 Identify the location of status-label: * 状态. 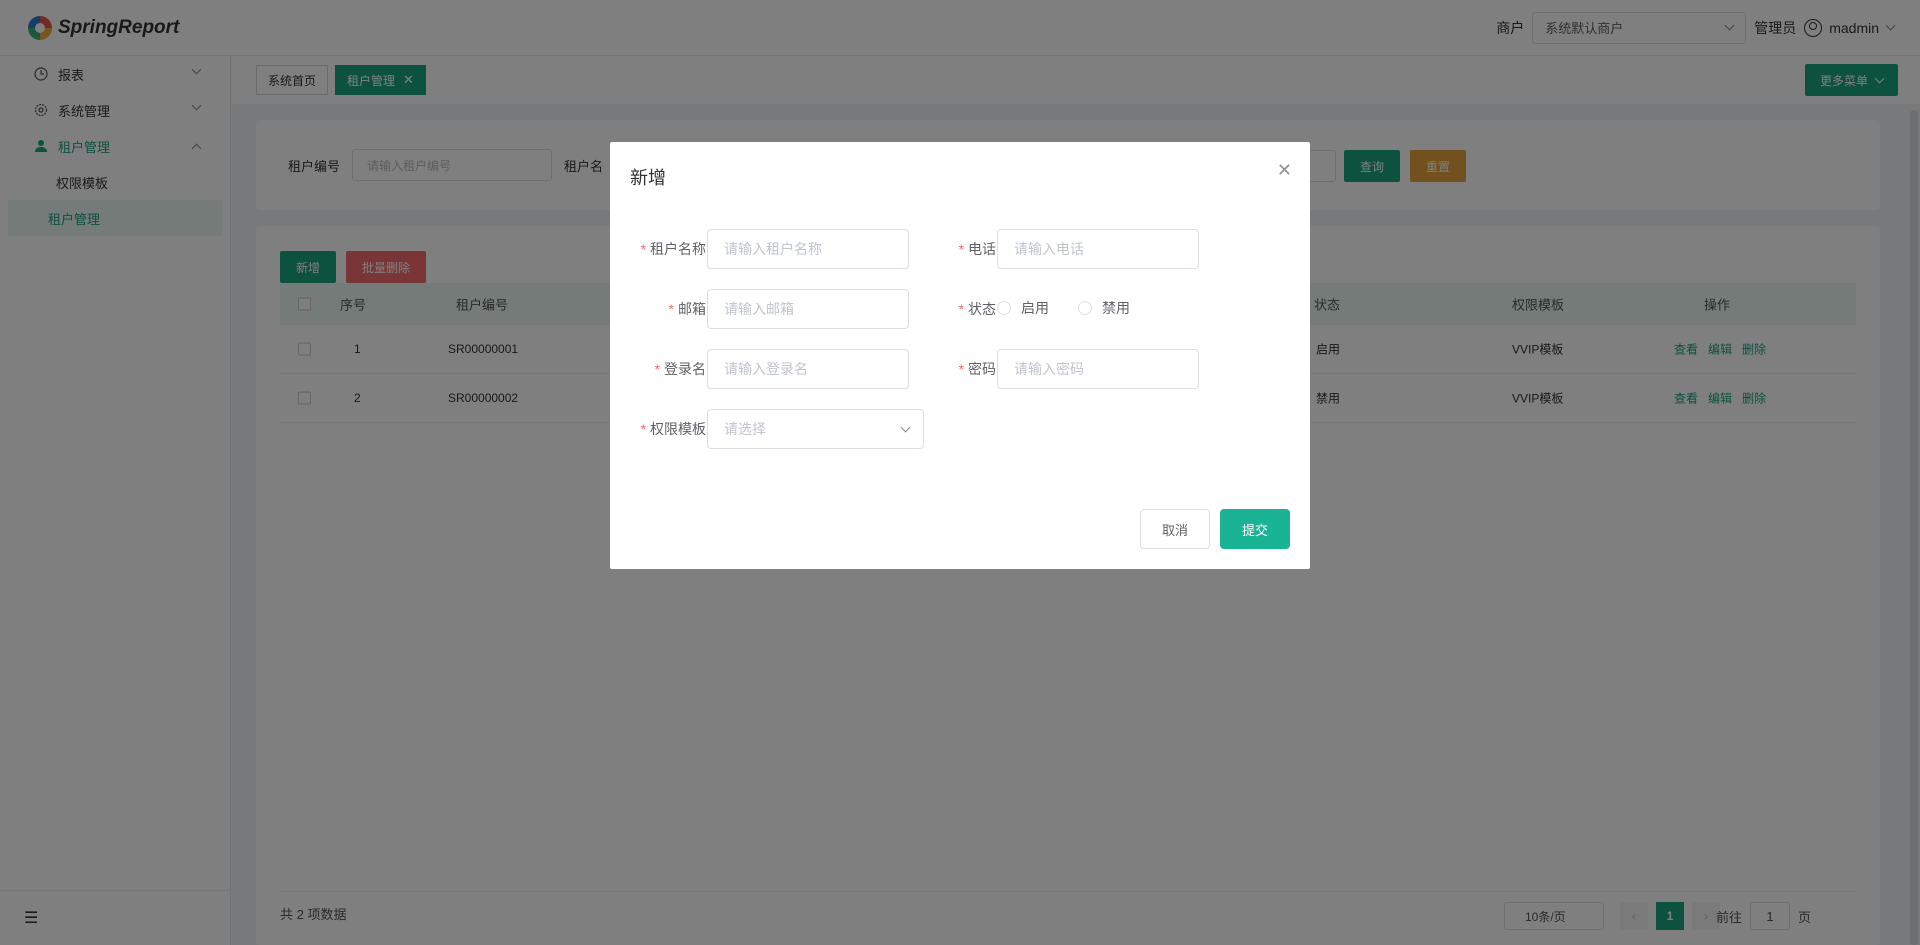
(977, 309).